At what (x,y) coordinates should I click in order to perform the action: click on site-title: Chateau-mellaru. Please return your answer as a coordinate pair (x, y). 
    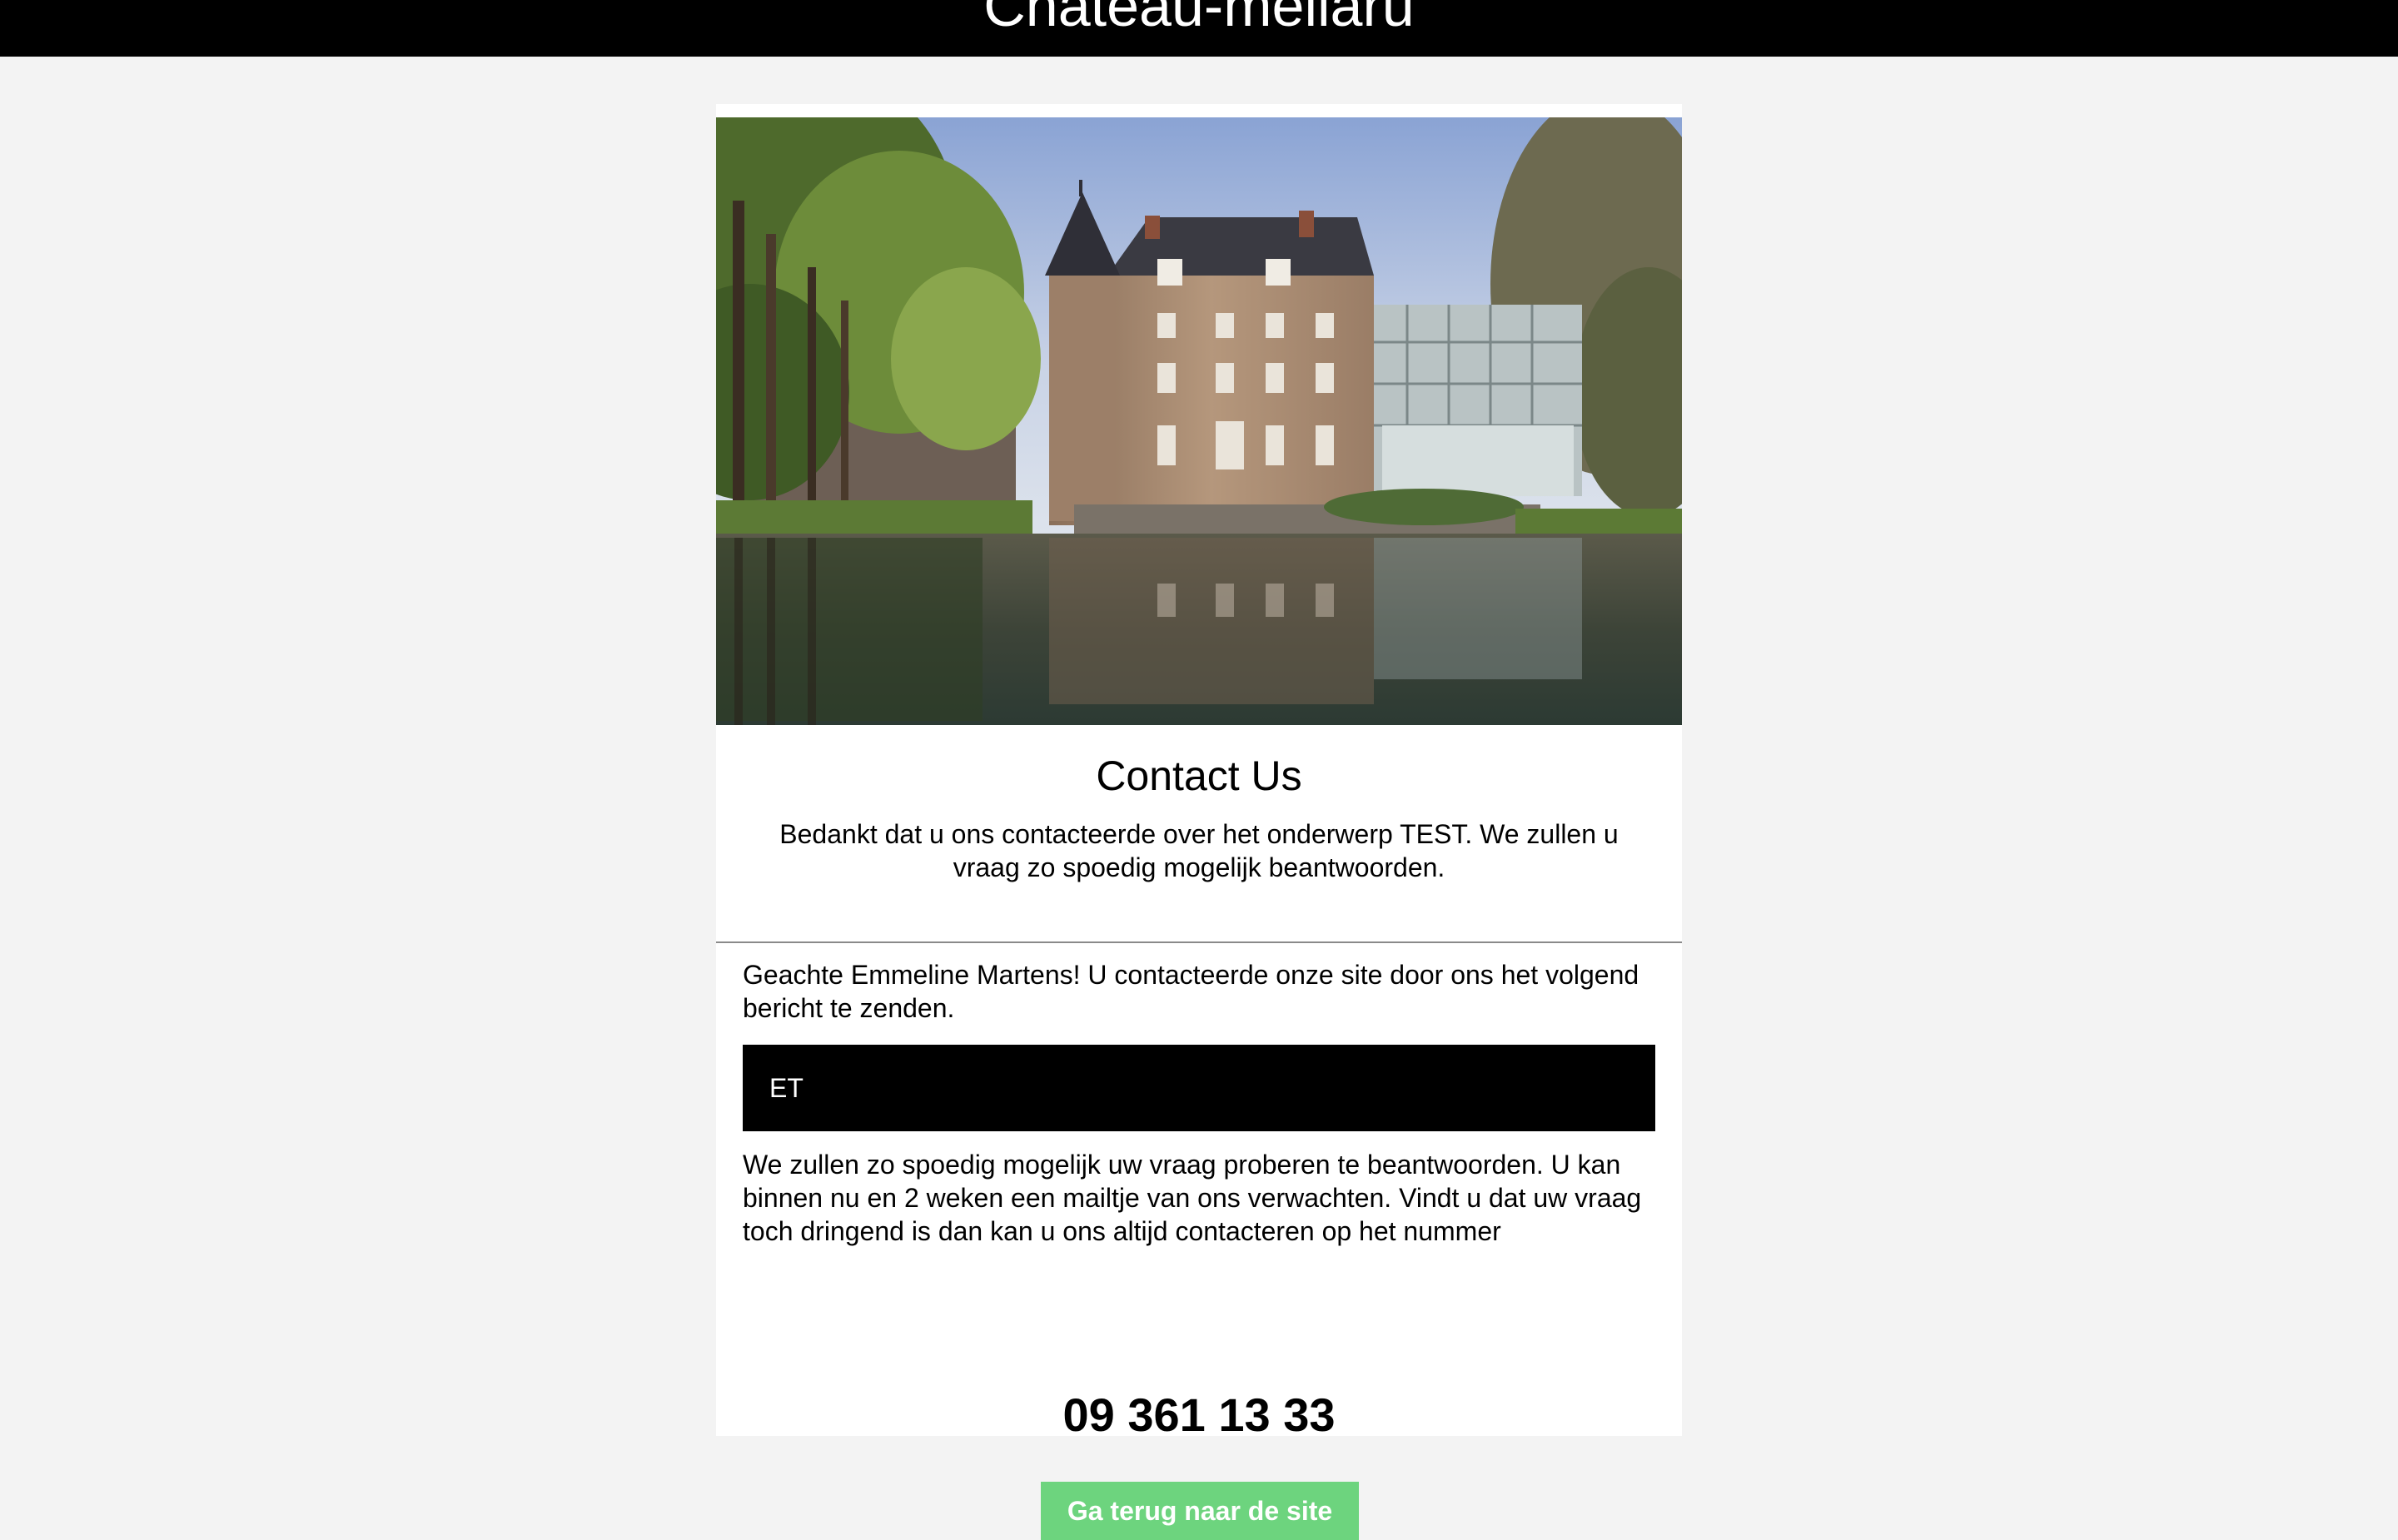
    Looking at the image, I should click on (1199, 19).